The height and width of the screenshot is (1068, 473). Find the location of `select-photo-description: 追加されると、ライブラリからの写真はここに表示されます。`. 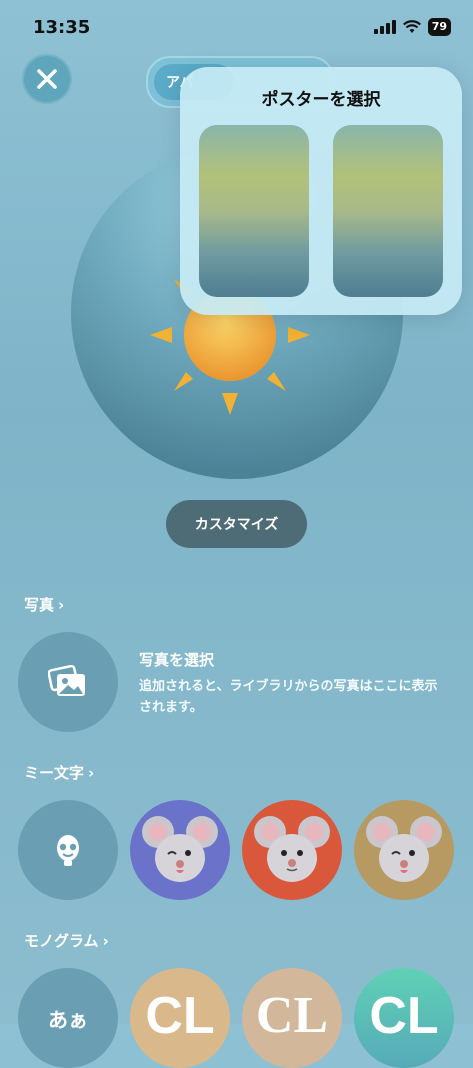

select-photo-description: 追加されると、ライブラリからの写真はここに表示されます。 is located at coordinates (288, 697).